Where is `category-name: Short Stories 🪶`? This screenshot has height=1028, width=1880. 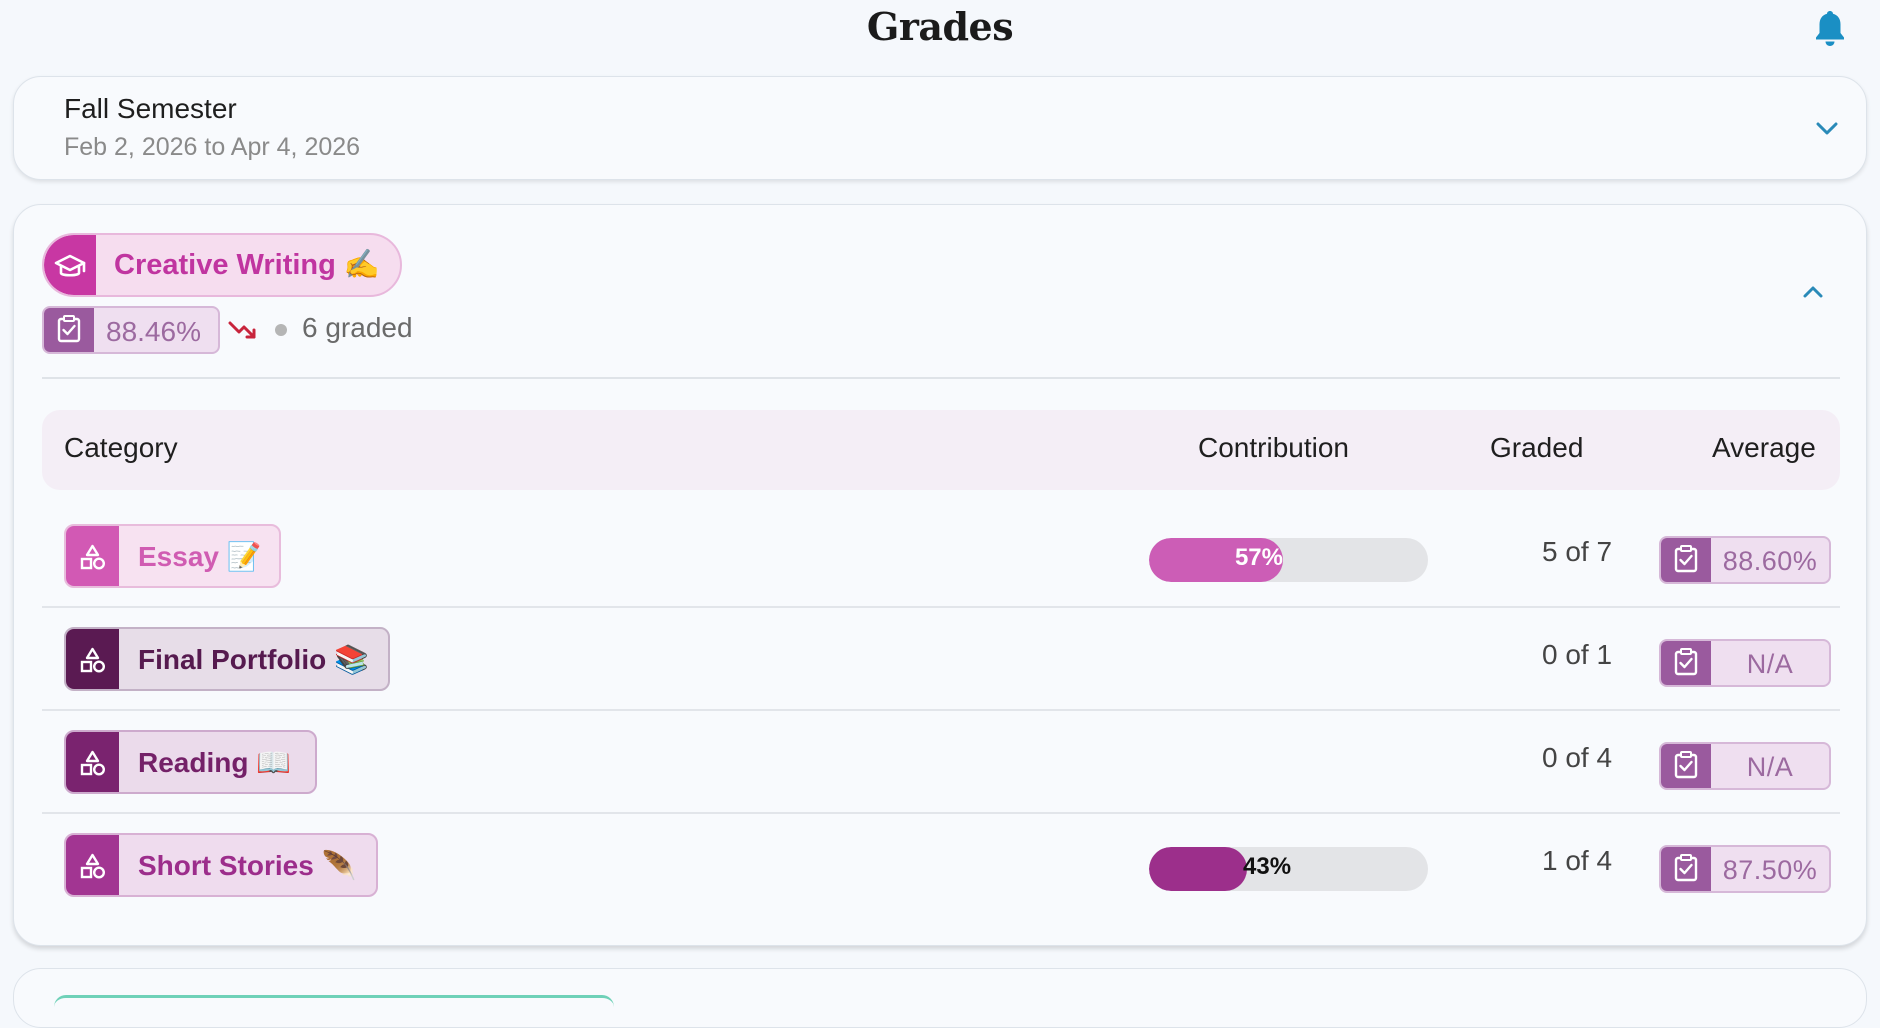
category-name: Short Stories 🪶 is located at coordinates (247, 865).